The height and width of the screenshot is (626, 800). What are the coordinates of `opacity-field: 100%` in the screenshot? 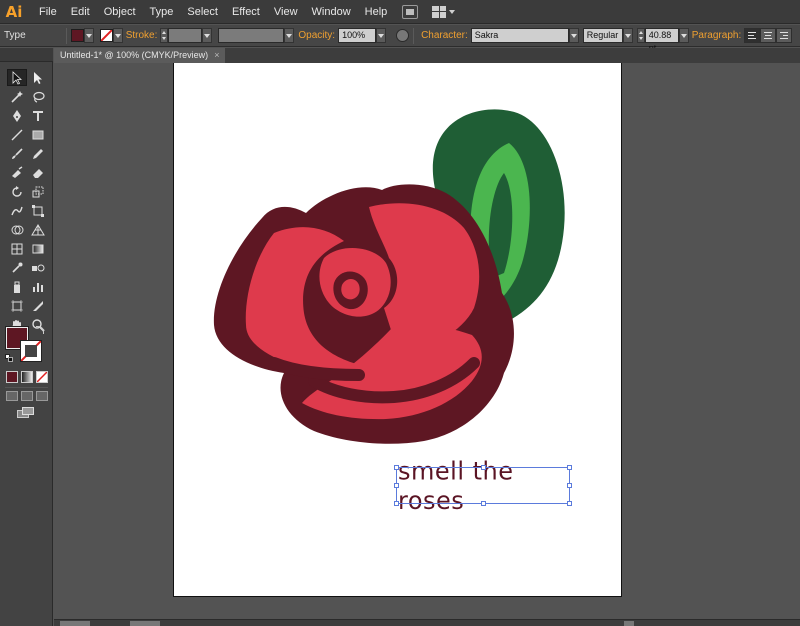 It's located at (357, 35).